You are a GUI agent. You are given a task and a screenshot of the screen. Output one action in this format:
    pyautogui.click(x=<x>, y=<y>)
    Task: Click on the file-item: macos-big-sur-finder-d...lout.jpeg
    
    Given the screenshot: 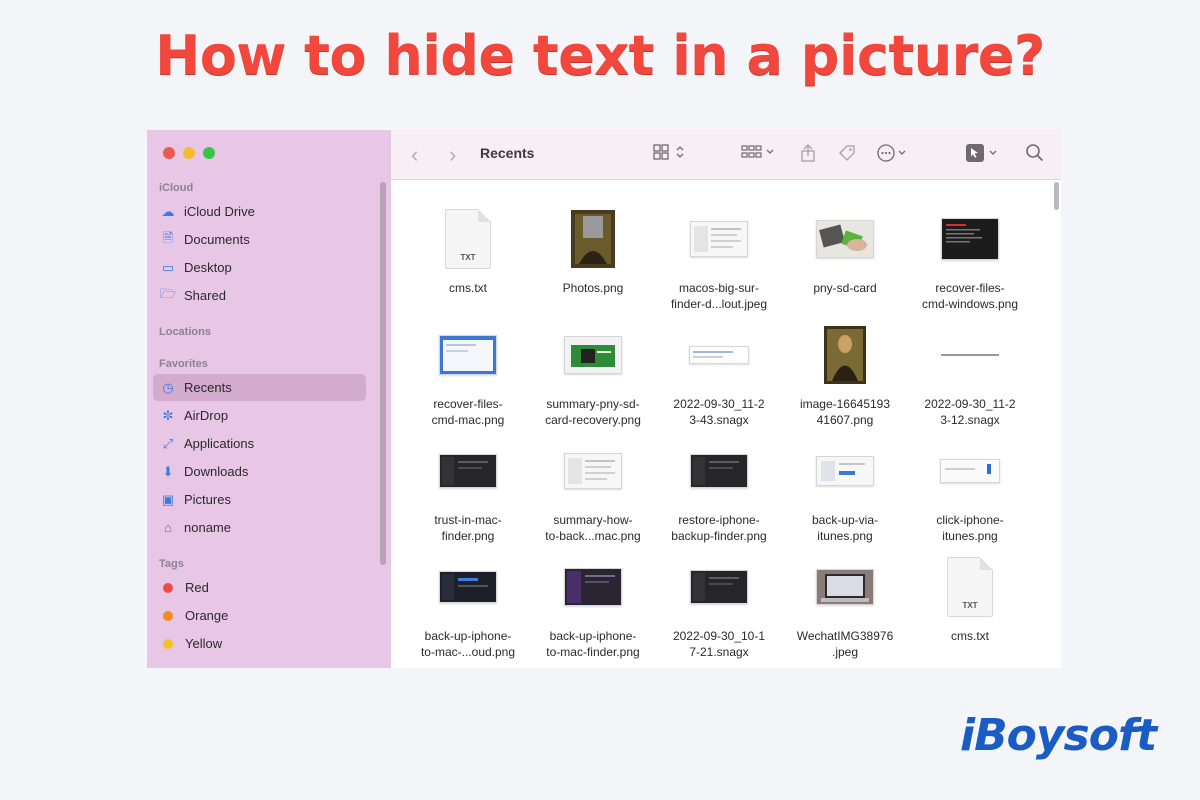 What is the action you would take?
    pyautogui.click(x=719, y=258)
    